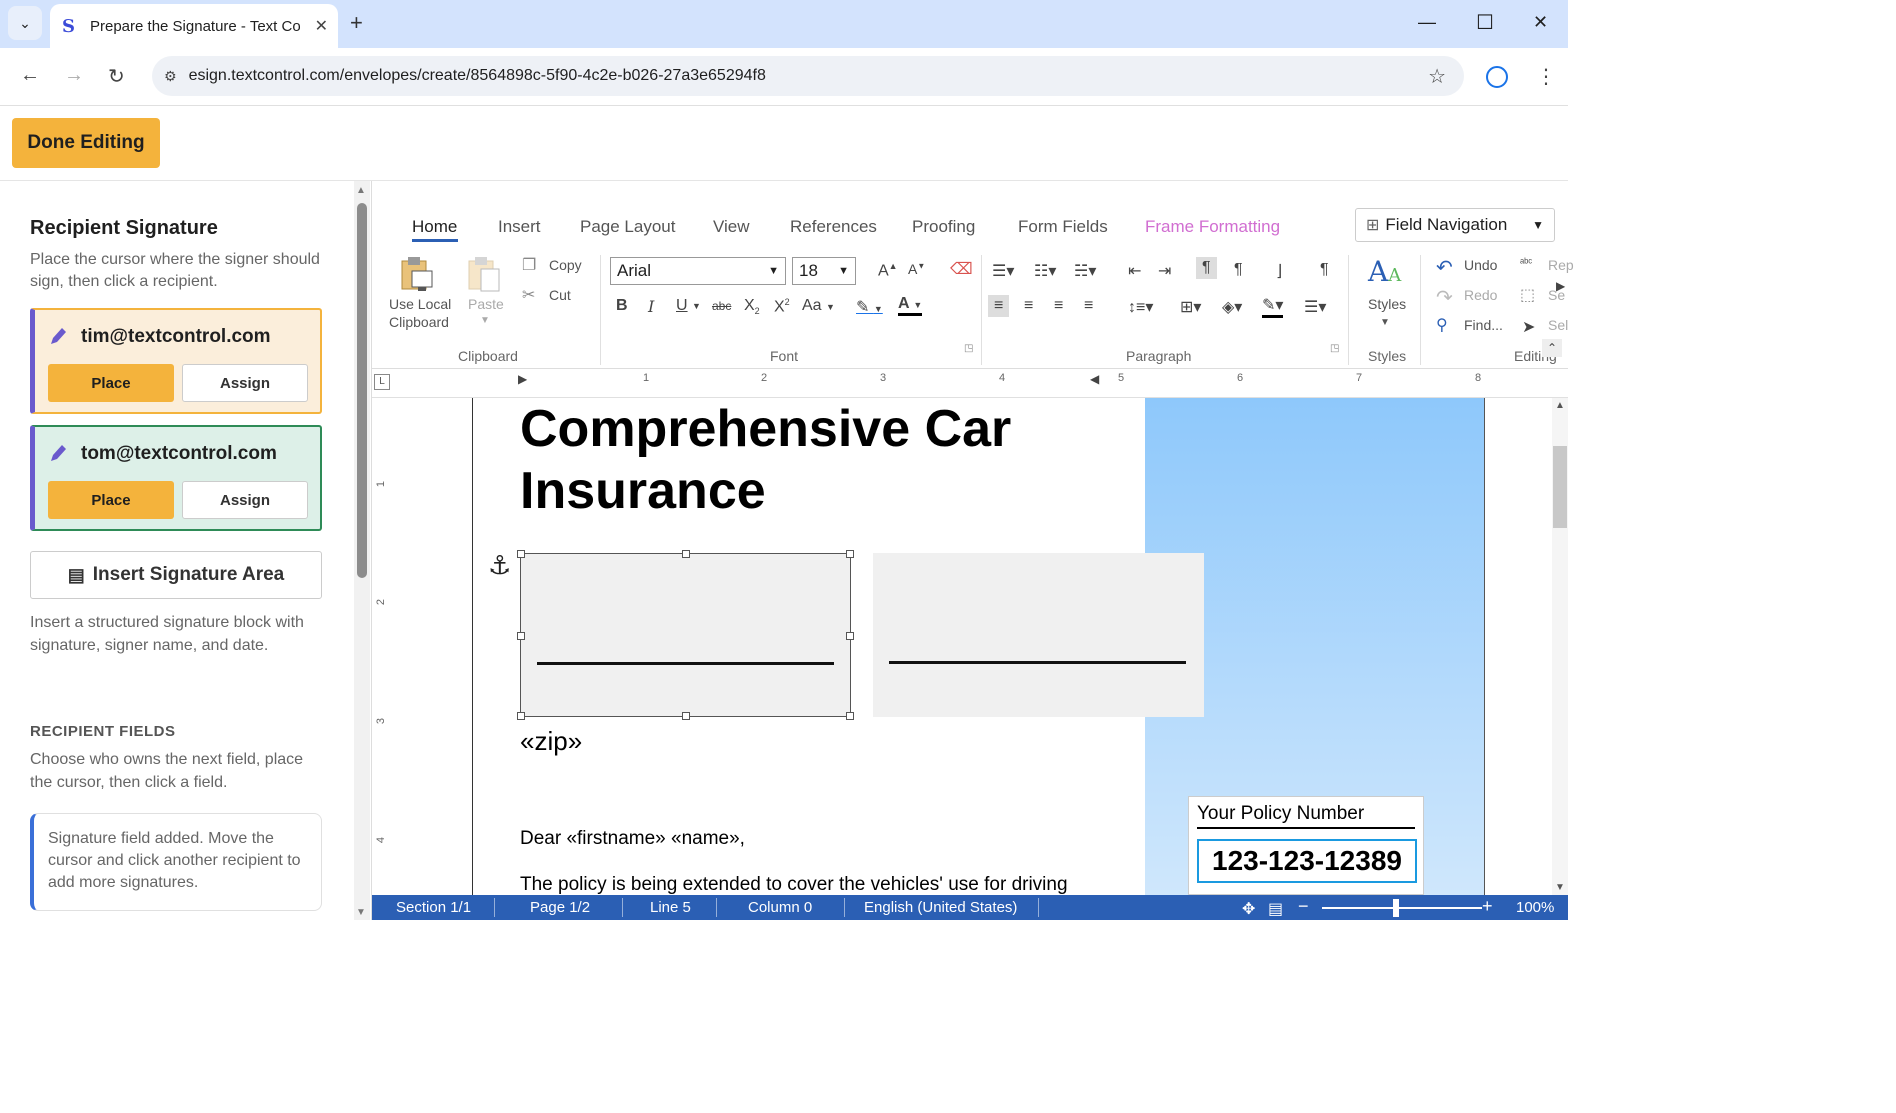 The image size is (1896, 1113). I want to click on font-color-icon: A ▼, so click(910, 305).